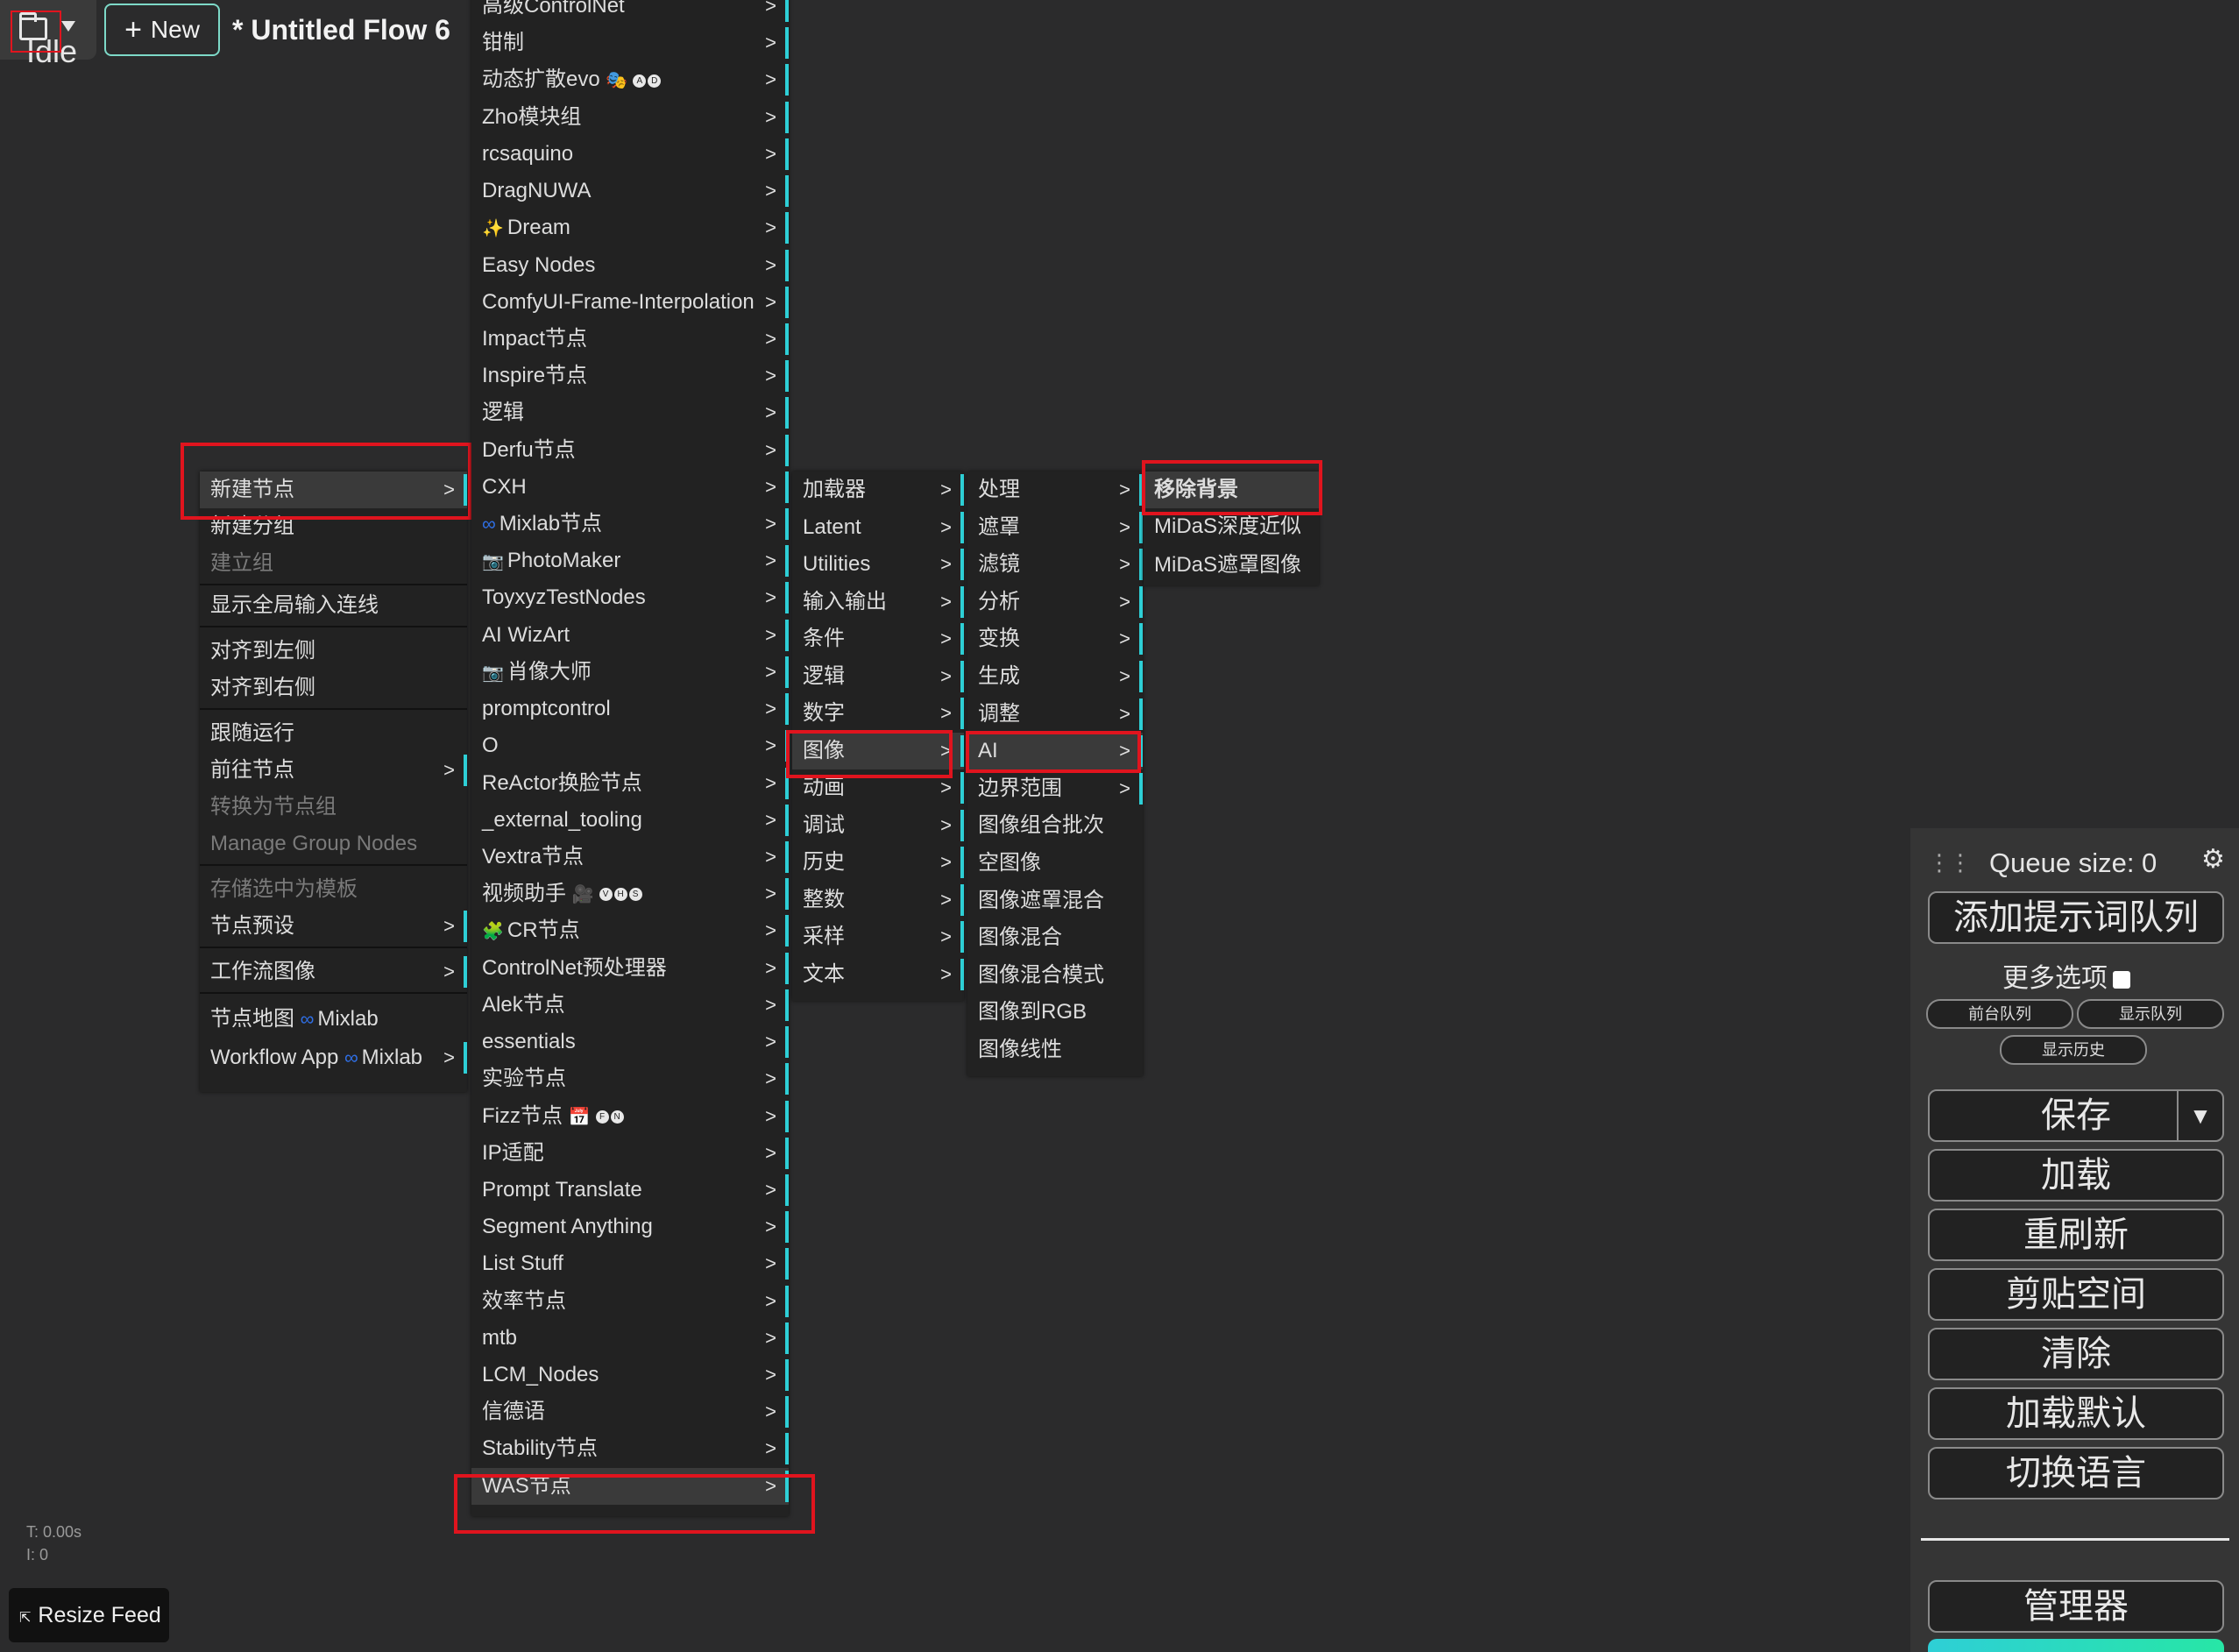 This screenshot has width=2239, height=1652. What do you see at coordinates (630, 783) in the screenshot?
I see `category-item: ReActor换脸节点 >` at bounding box center [630, 783].